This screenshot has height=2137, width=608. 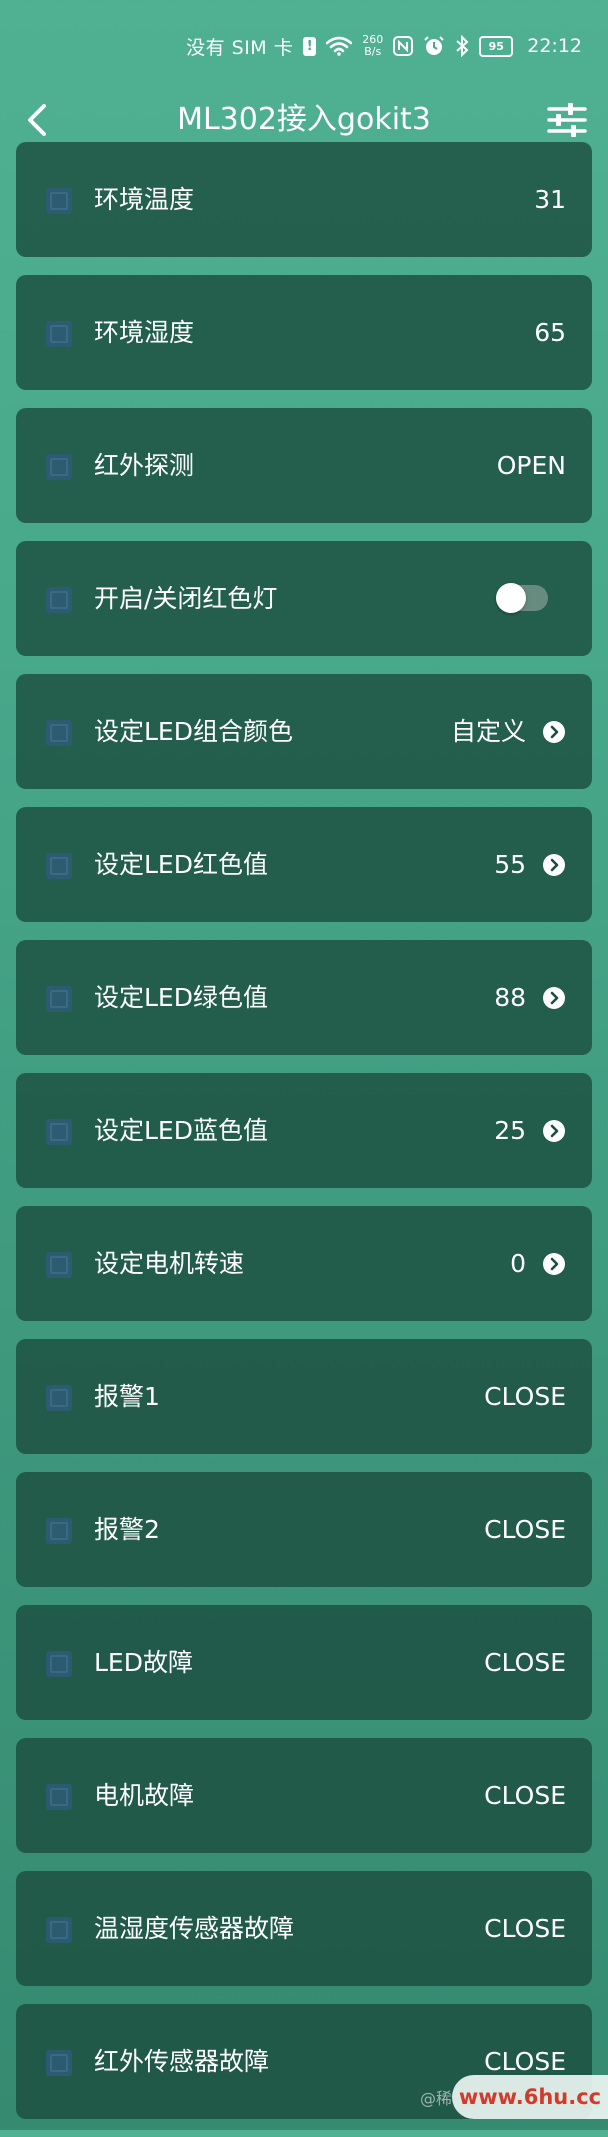 I want to click on row-value: 31, so click(x=550, y=199).